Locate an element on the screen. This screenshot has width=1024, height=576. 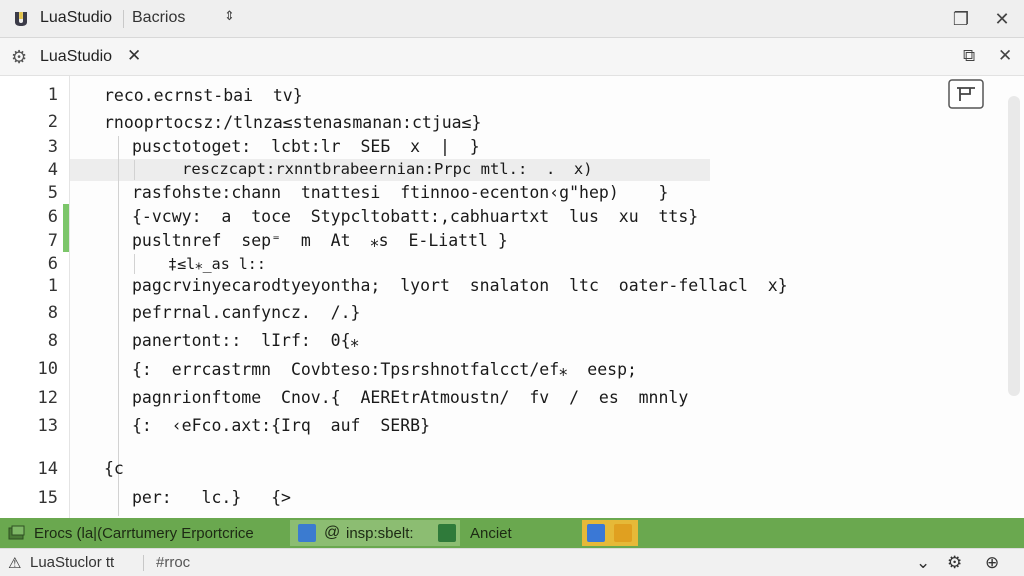
split-editor-icon: ⧉ is located at coordinates (969, 56).